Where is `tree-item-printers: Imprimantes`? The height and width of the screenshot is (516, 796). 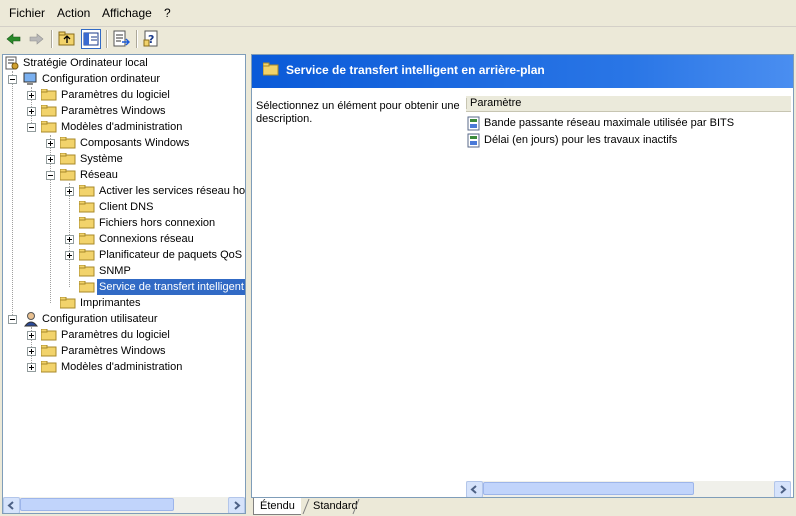
tree-item-printers: Imprimantes is located at coordinates (123, 303).